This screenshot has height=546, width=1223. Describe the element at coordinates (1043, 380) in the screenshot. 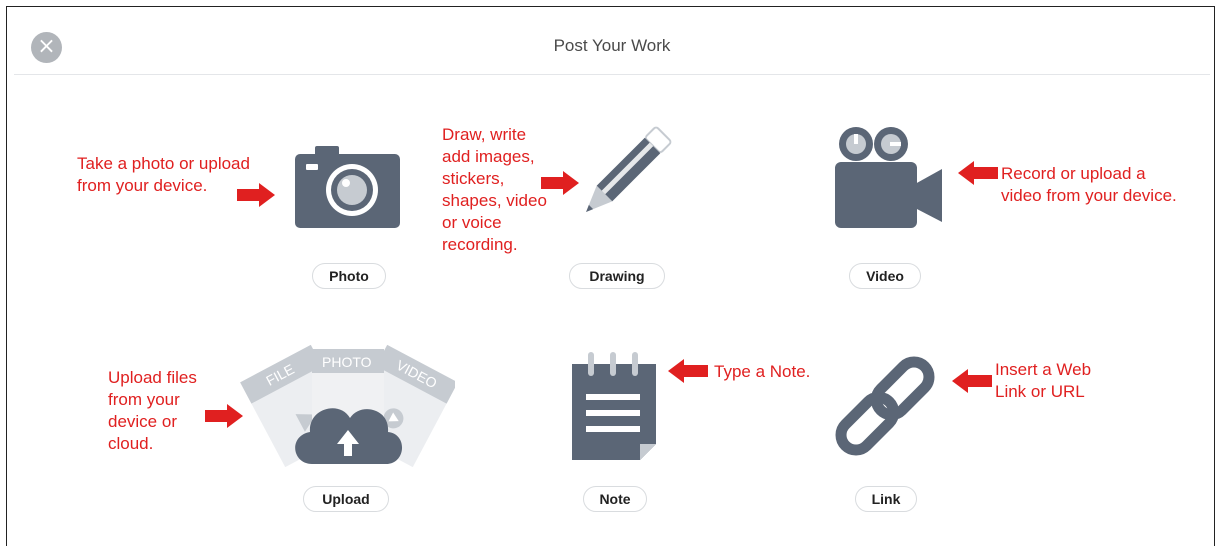

I see `link-annotation: Insert a Web Link or URL` at that location.